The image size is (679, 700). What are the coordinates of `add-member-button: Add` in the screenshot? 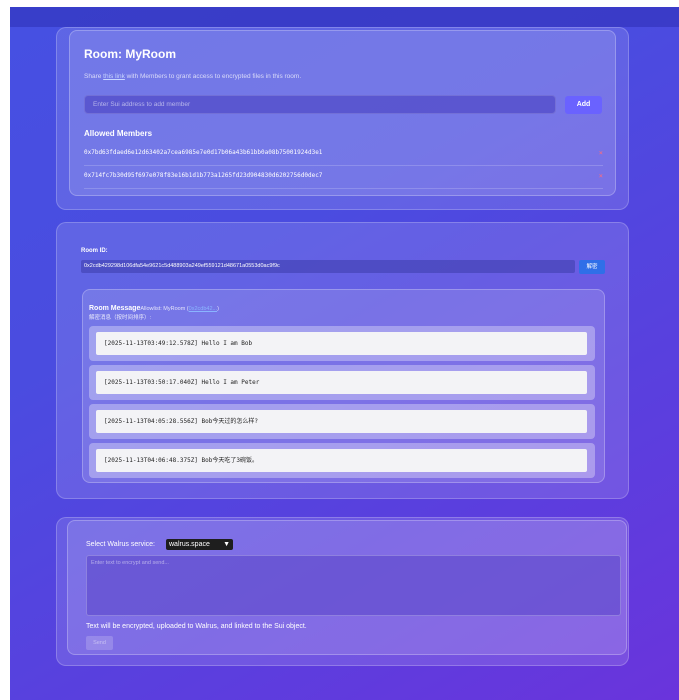 It's located at (583, 105).